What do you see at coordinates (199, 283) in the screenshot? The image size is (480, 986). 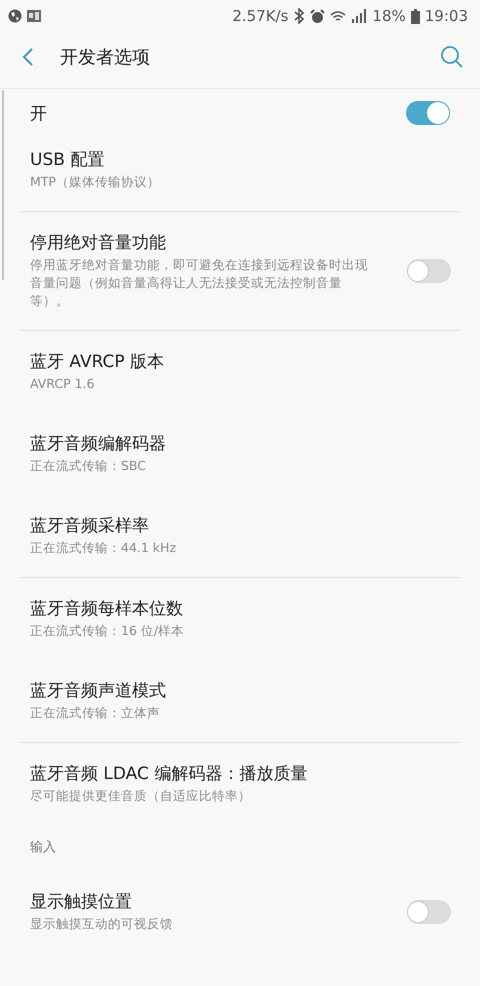 I see `setting-summary: 停用蓝牙绝对音量功能，即可避免在连接到远程设备时出现音量问题（例如音量高得让人无法接受或无法控制音量等）。` at bounding box center [199, 283].